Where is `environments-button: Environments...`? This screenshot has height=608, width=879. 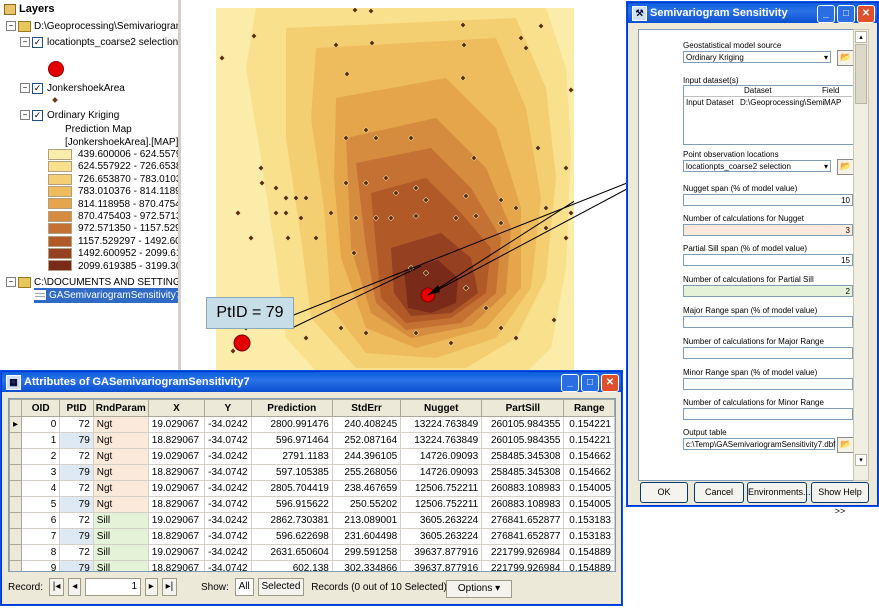 environments-button: Environments... is located at coordinates (779, 492).